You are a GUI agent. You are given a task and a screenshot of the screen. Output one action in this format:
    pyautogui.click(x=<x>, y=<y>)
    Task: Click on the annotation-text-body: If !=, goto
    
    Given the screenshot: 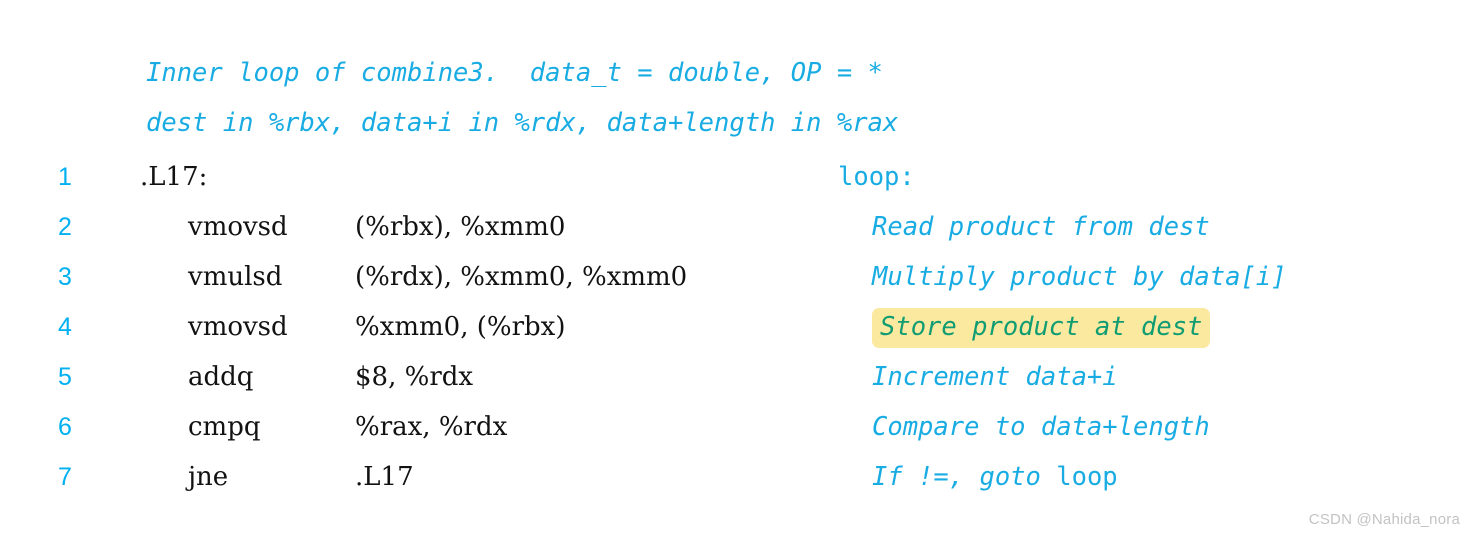 What is the action you would take?
    pyautogui.click(x=964, y=477)
    